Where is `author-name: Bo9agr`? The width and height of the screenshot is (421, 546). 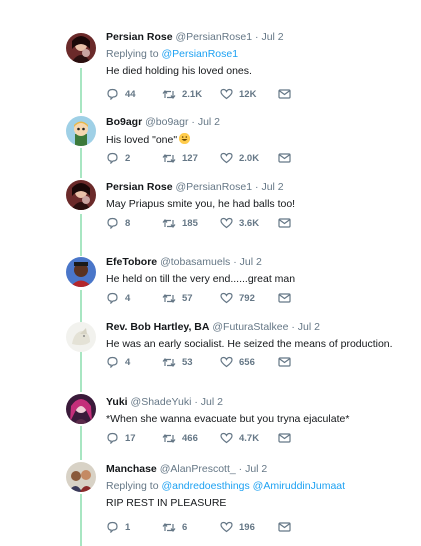
author-name: Bo9agr is located at coordinates (124, 122).